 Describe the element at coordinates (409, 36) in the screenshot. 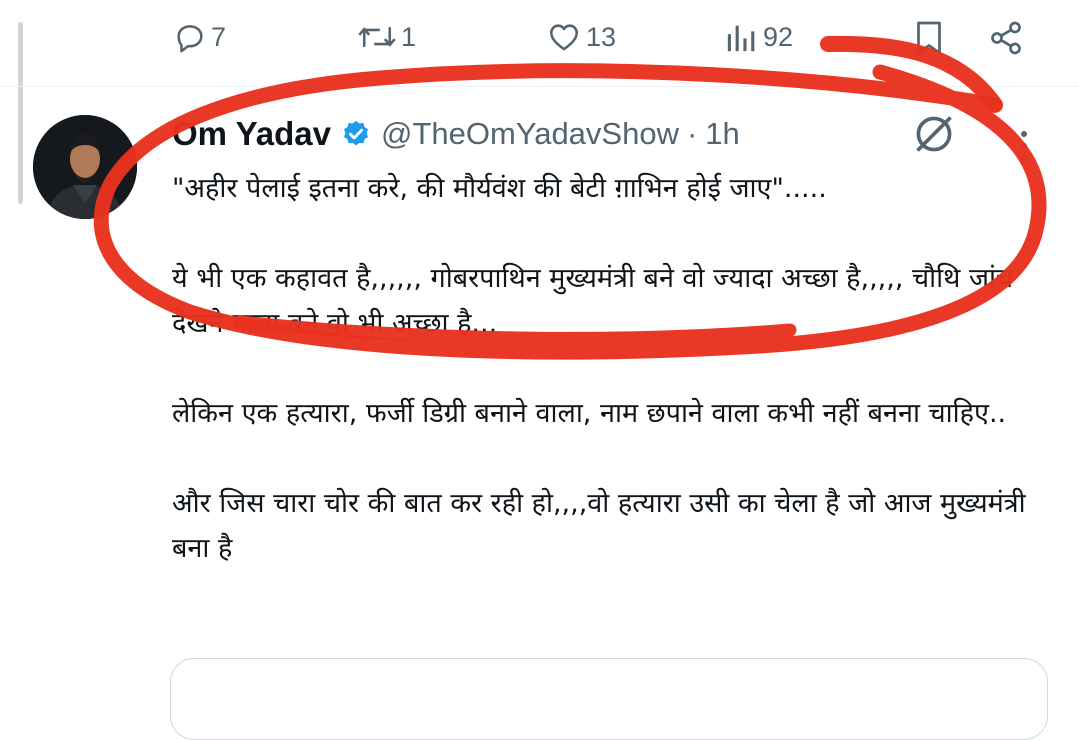

I see `retweet-count: 1` at that location.